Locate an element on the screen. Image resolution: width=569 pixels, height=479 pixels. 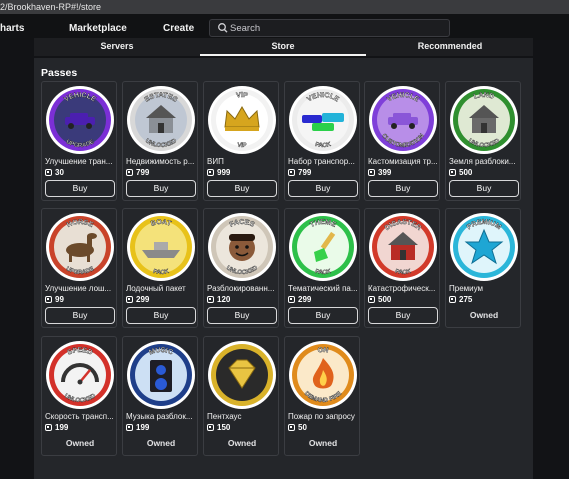
pass-price-value: 99 is located at coordinates (59, 299).